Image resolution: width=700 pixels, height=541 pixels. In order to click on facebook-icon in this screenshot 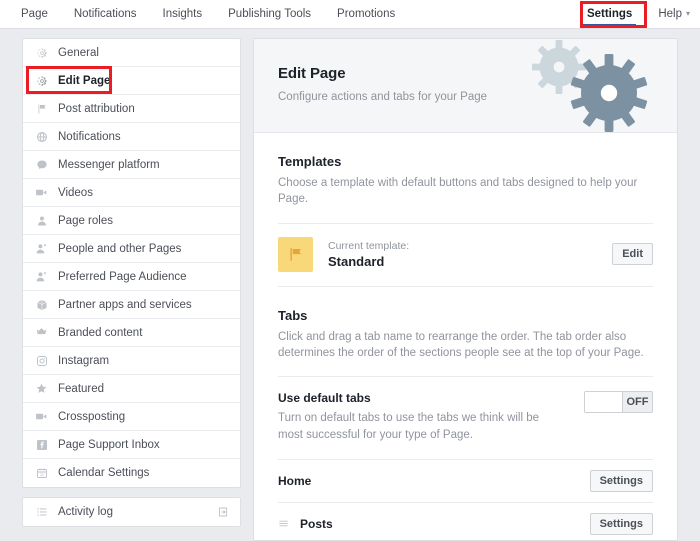, I will do `click(41, 445)`.